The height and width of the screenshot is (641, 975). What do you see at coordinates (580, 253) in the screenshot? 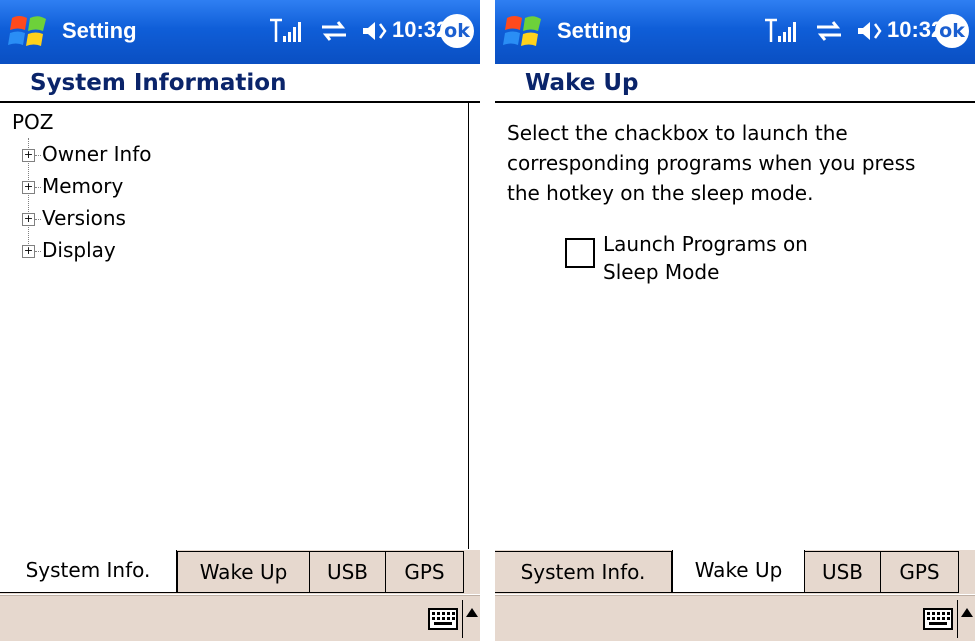
I see `launch-programs-checkbox` at bounding box center [580, 253].